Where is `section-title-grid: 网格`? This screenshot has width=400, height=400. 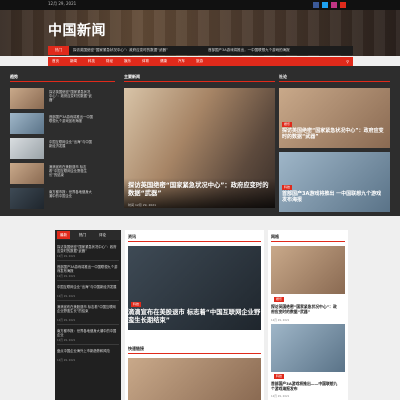 section-title-grid: 网格 is located at coordinates (275, 236).